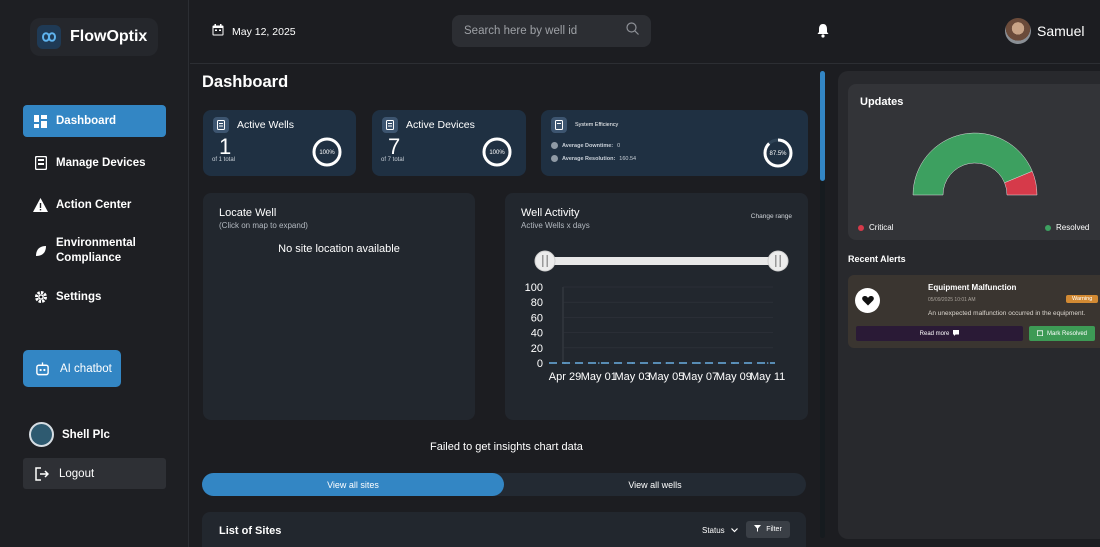 The height and width of the screenshot is (547, 1100). Describe the element at coordinates (554, 145) in the screenshot. I see `clock-icon` at that location.